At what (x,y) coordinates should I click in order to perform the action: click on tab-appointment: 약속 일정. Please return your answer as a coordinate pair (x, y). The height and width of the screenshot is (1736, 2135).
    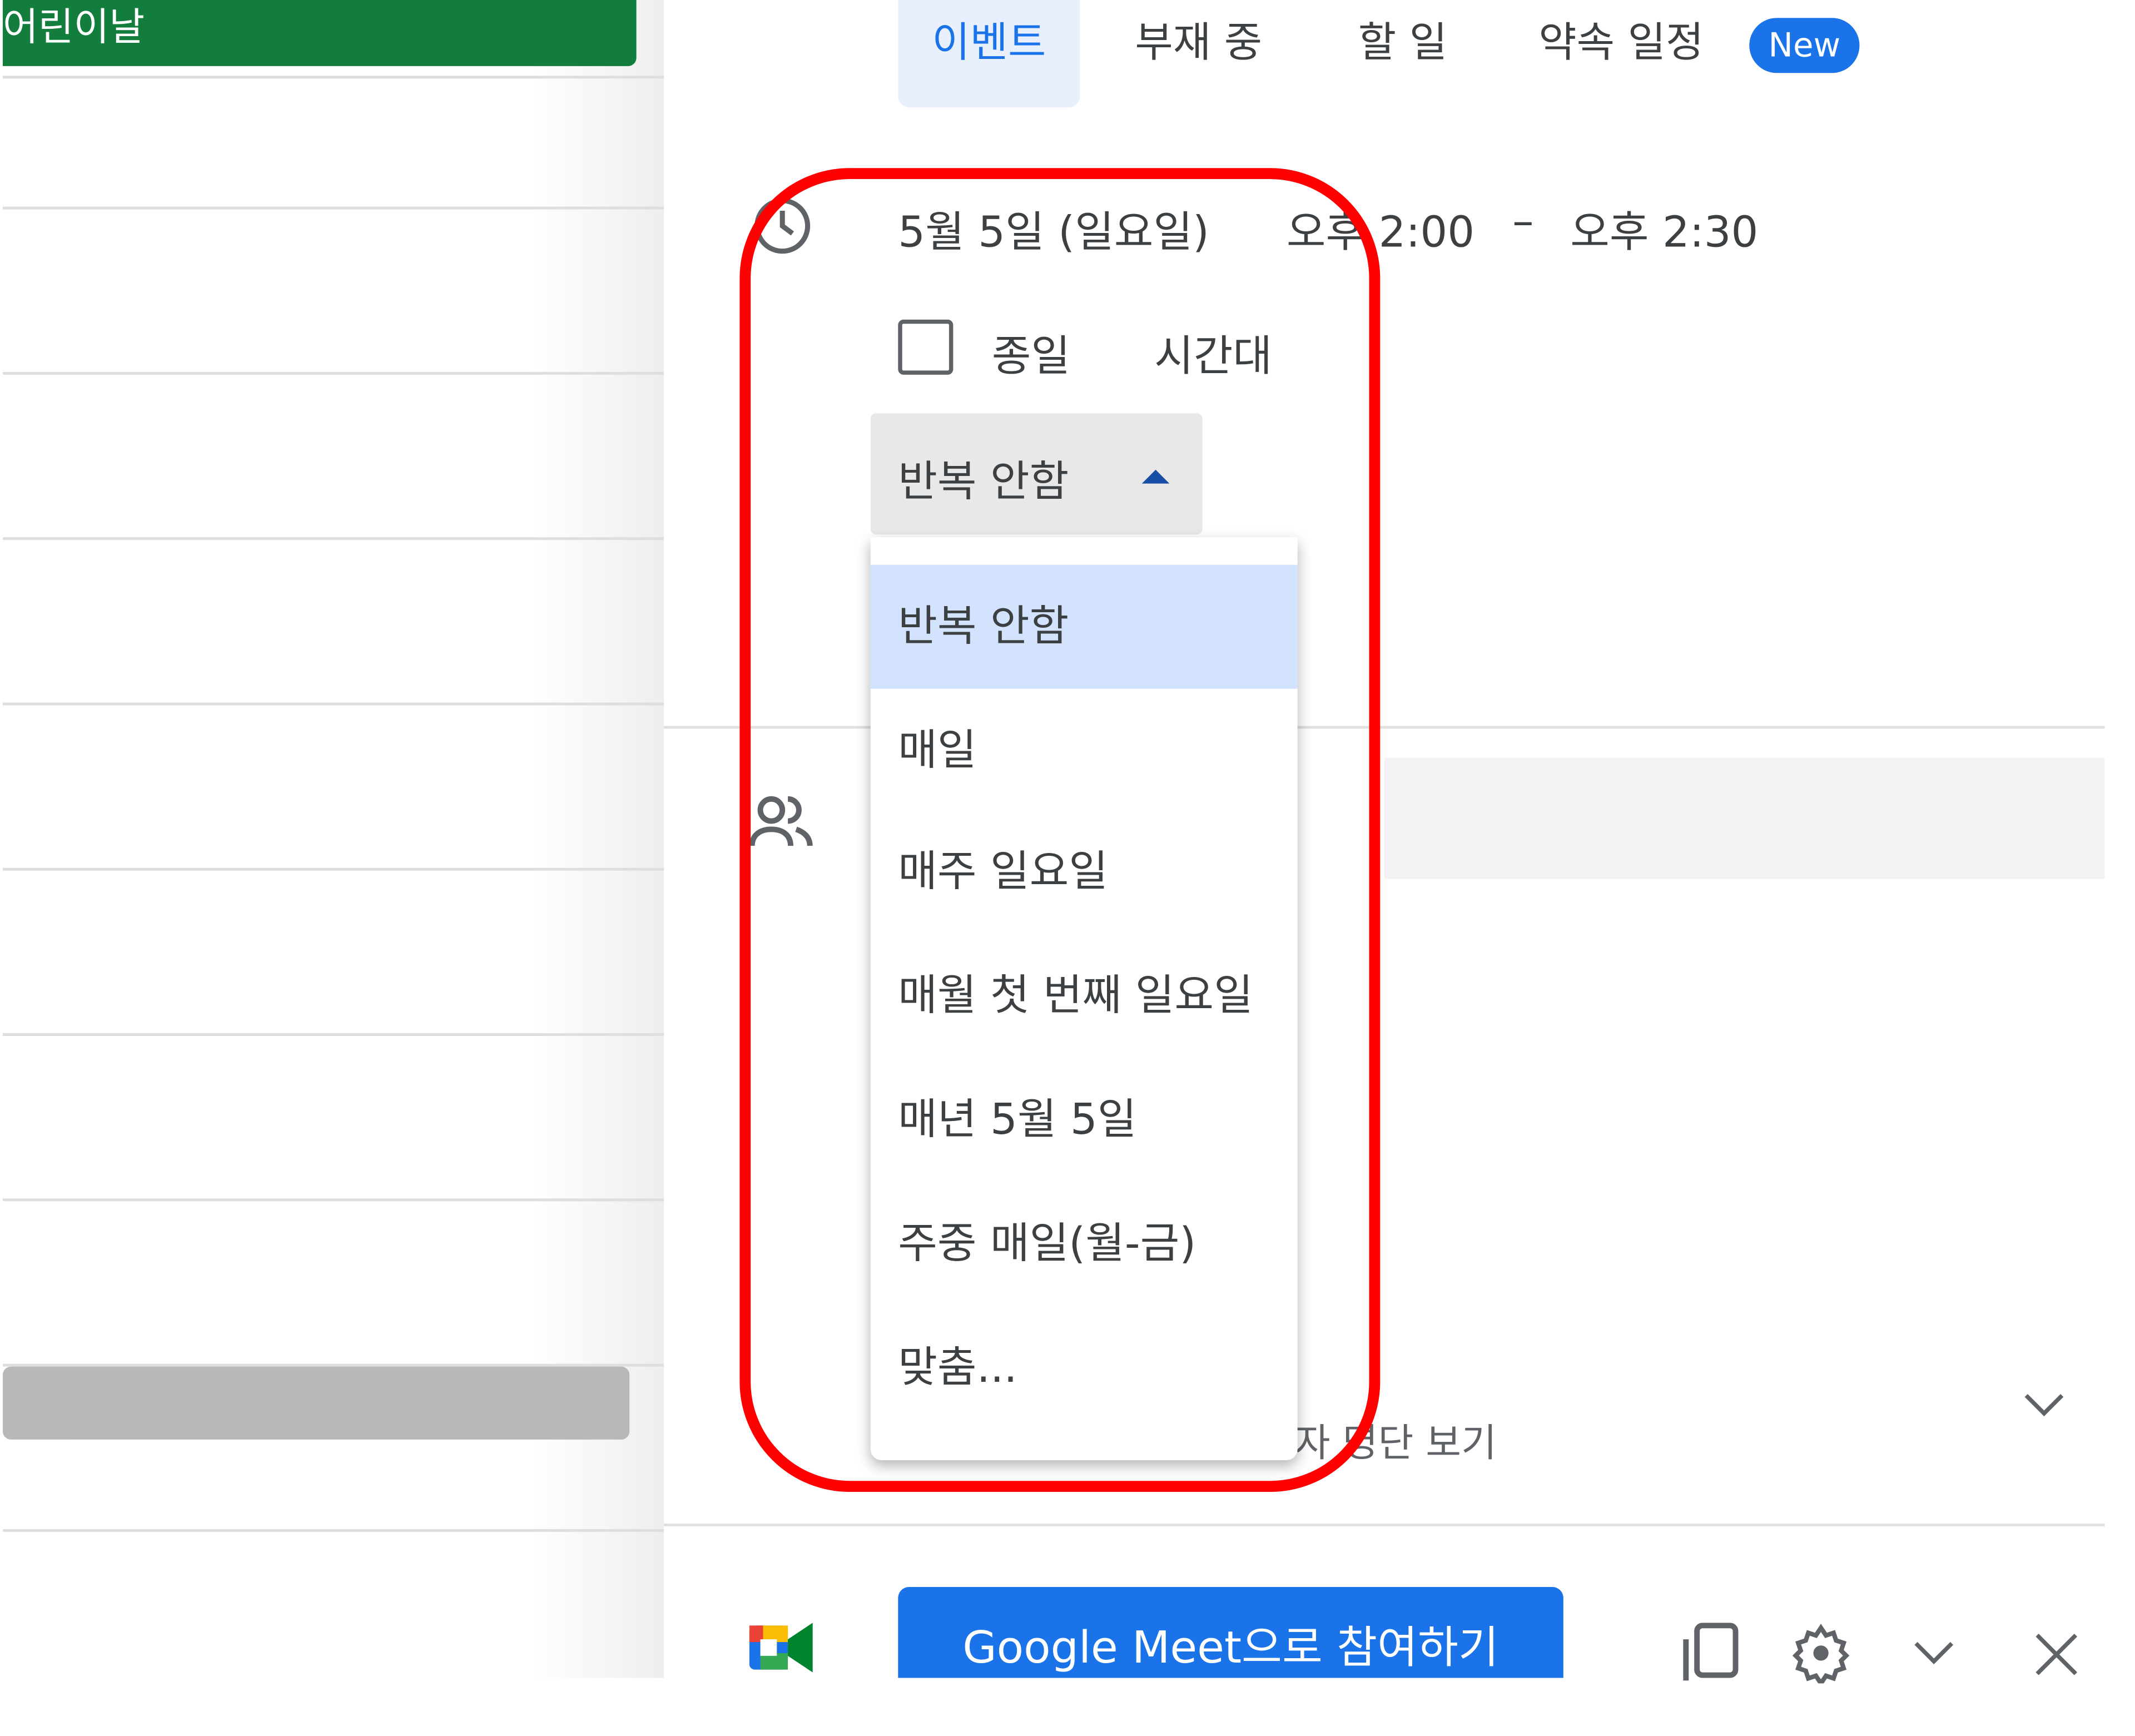
    Looking at the image, I should click on (1621, 54).